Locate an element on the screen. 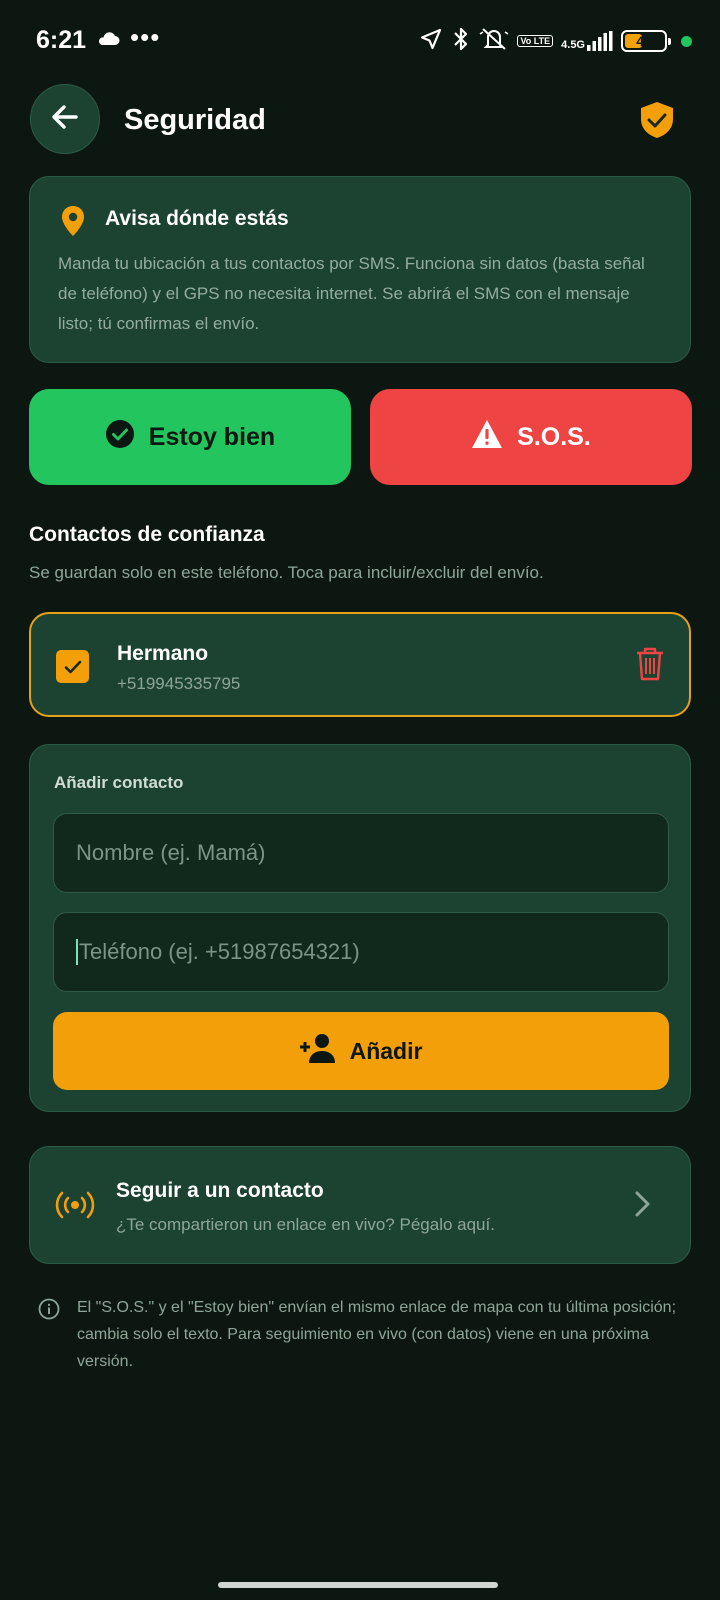 The image size is (720, 1600). arrow-left-icon is located at coordinates (65, 119).